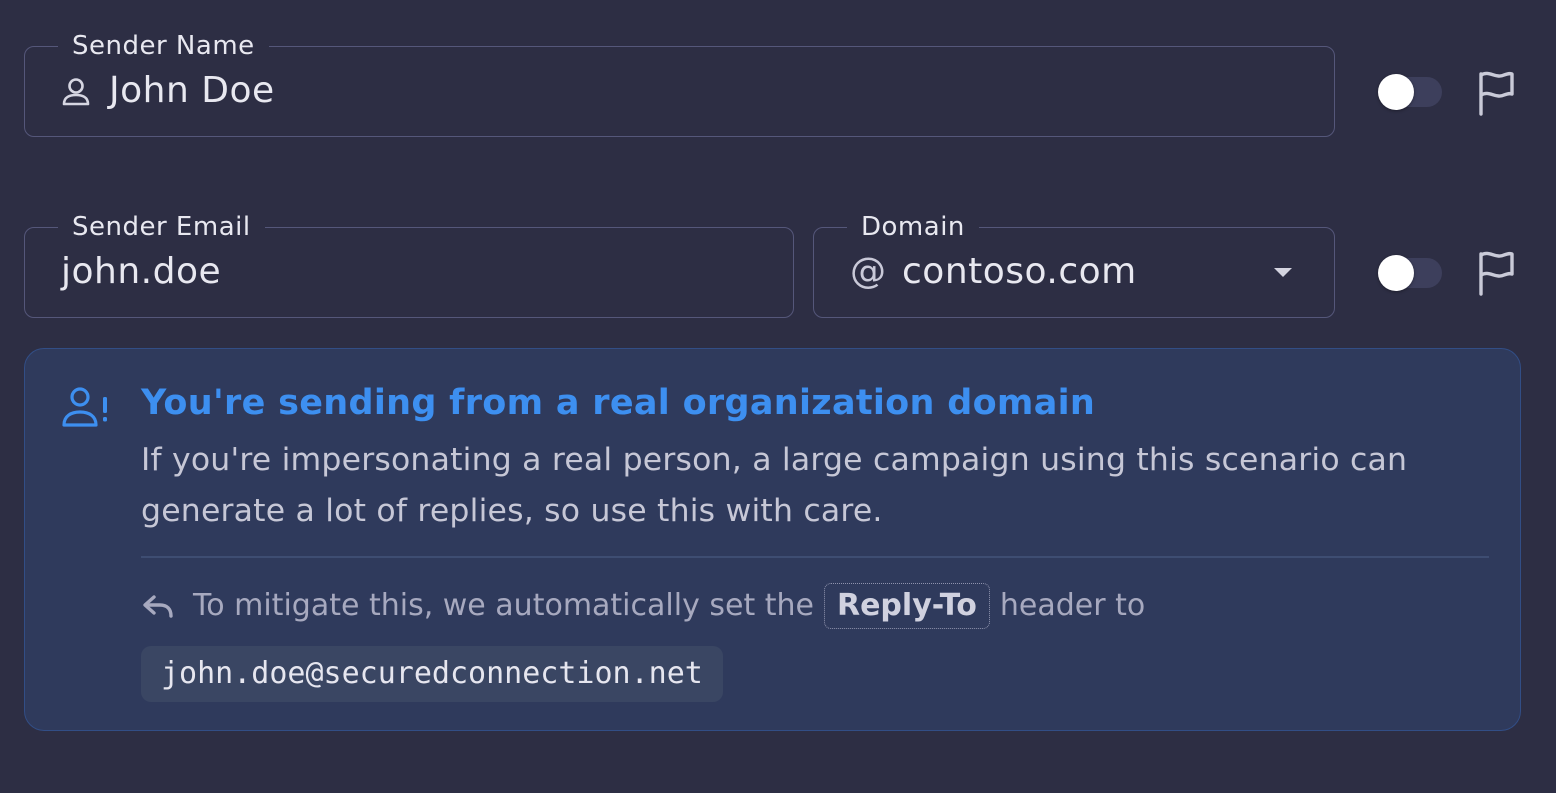  What do you see at coordinates (163, 46) in the screenshot?
I see `sender-name-label: Sender Name` at bounding box center [163, 46].